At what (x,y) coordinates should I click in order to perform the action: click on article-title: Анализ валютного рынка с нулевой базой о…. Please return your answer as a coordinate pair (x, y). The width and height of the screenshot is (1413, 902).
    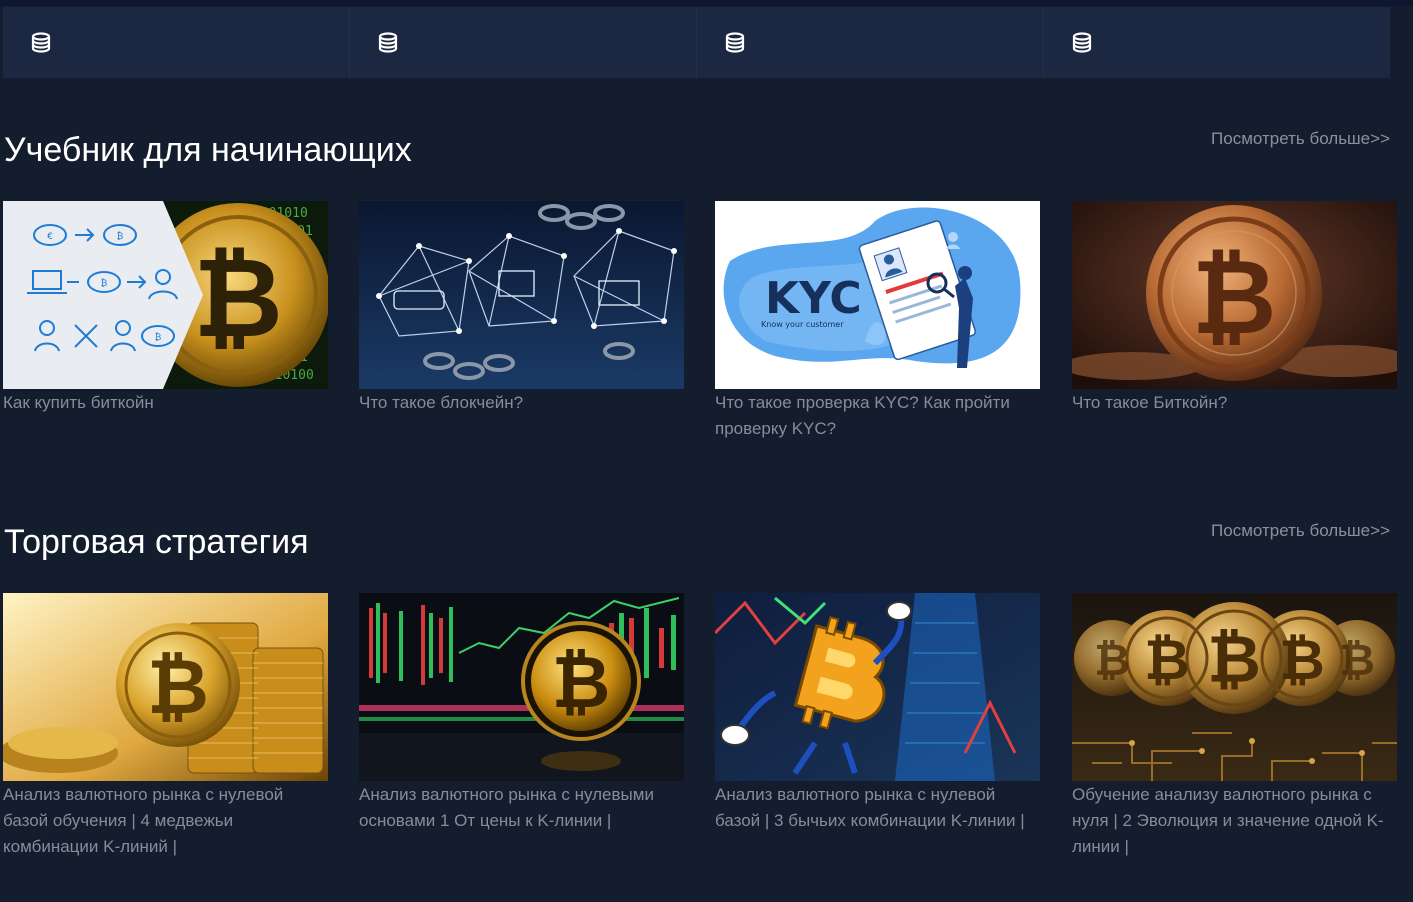
    Looking at the image, I should click on (165, 821).